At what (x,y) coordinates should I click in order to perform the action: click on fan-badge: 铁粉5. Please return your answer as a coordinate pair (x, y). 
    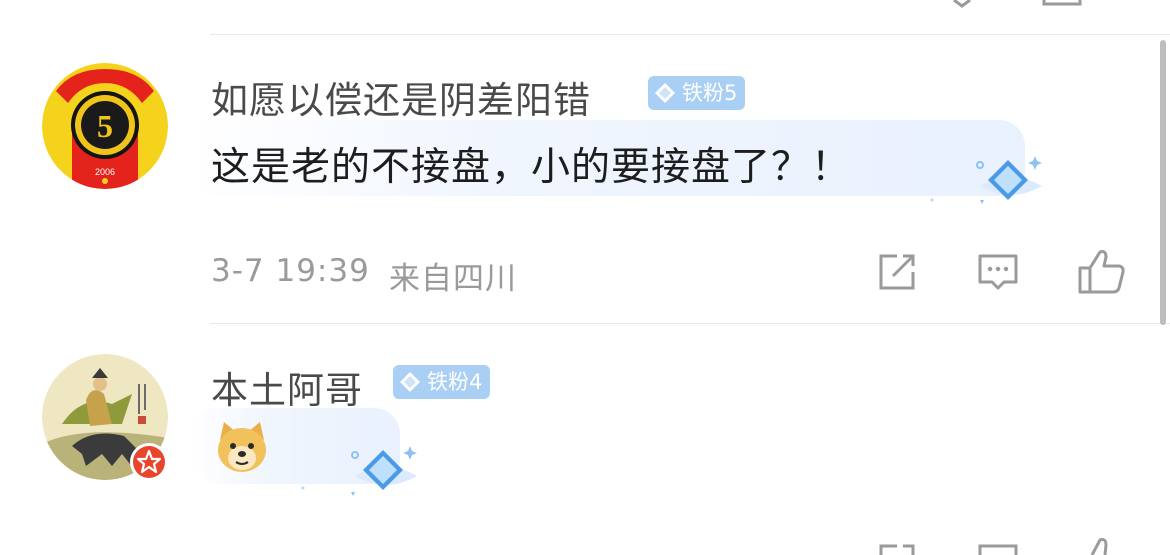
    Looking at the image, I should click on (697, 93).